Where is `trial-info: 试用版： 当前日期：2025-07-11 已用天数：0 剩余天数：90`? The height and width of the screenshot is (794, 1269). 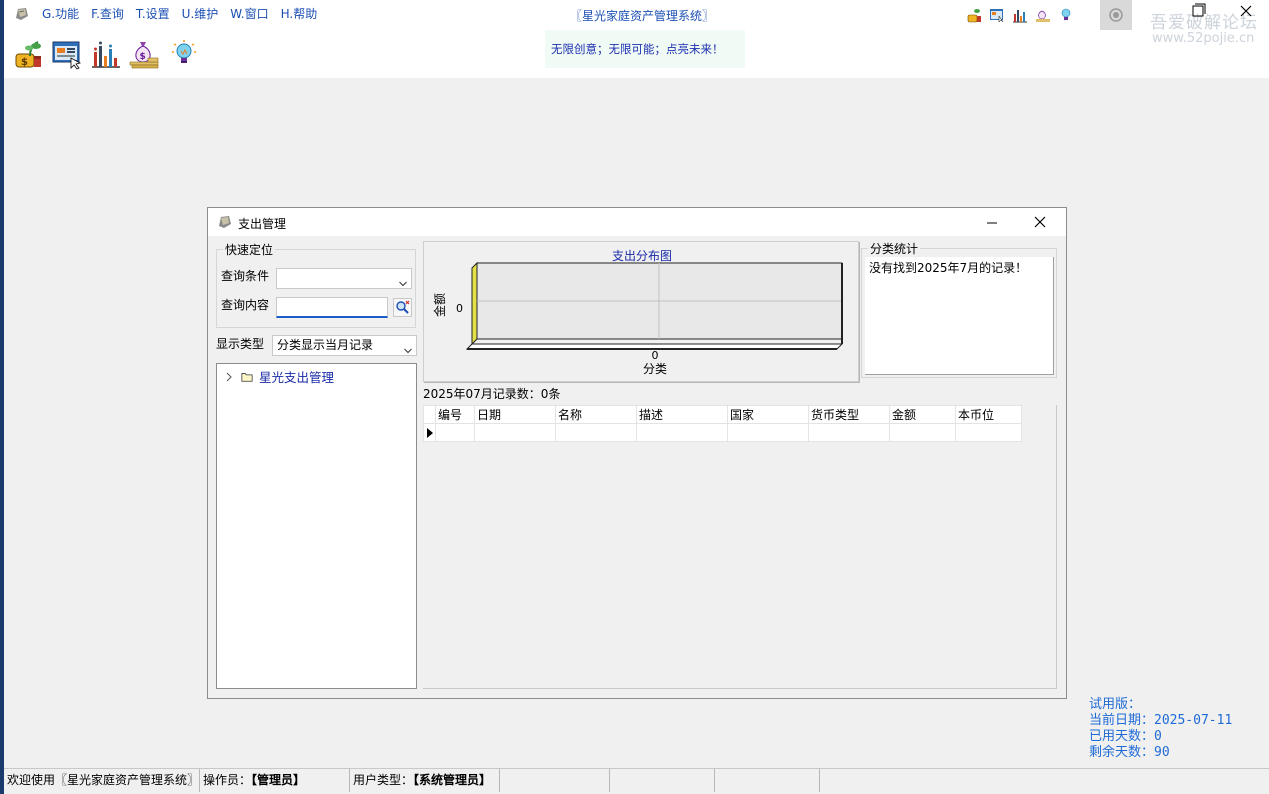 trial-info: 试用版： 当前日期：2025-07-11 已用天数：0 剩余天数：90 is located at coordinates (1160, 729).